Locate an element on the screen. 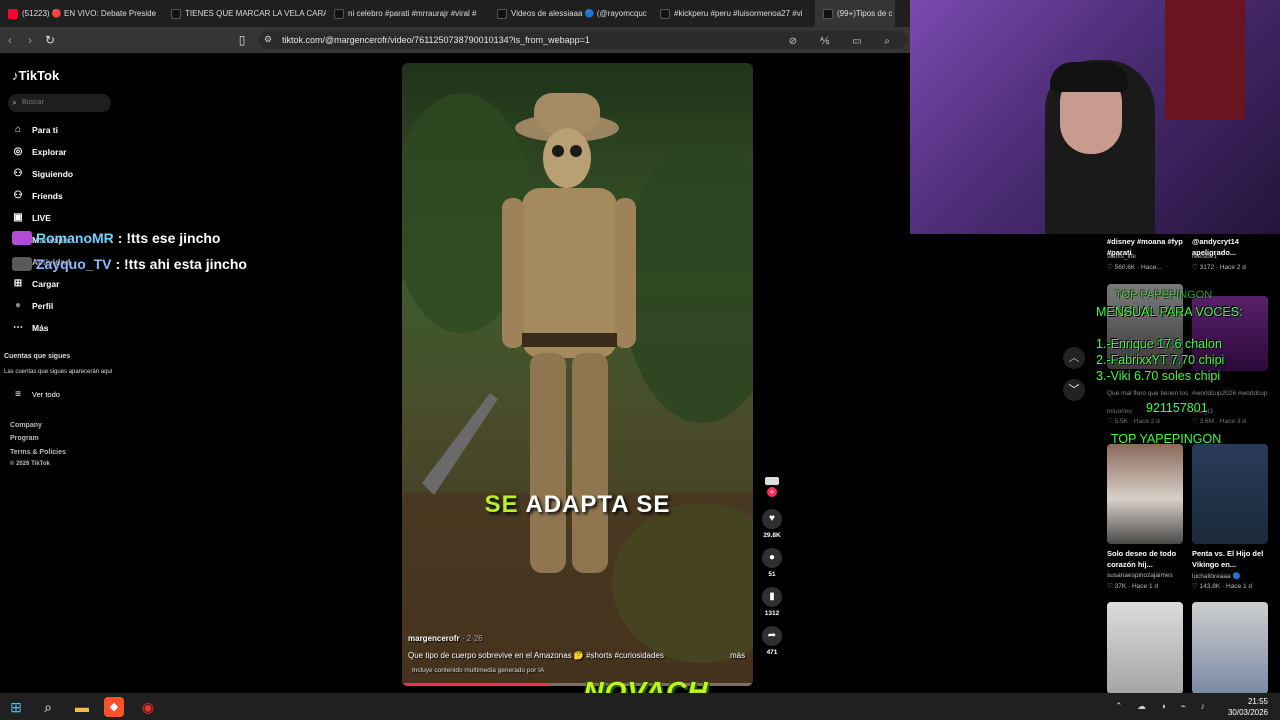 The image size is (1280, 720). url-toolbar-icons: ⊘ ⅍ ▭ ⌕ is located at coordinates (844, 41).